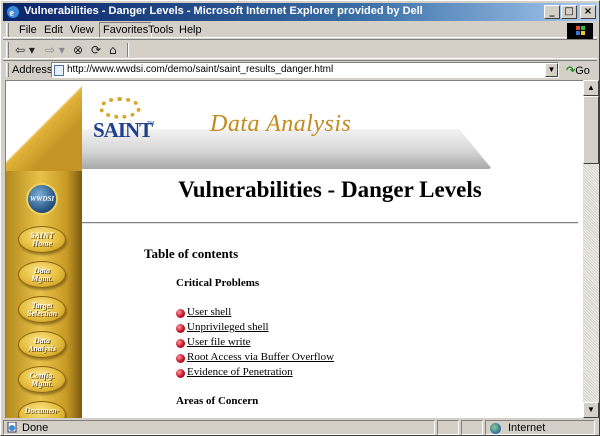 The image size is (600, 436). I want to click on nav-label: Data Analysis, so click(41, 344).